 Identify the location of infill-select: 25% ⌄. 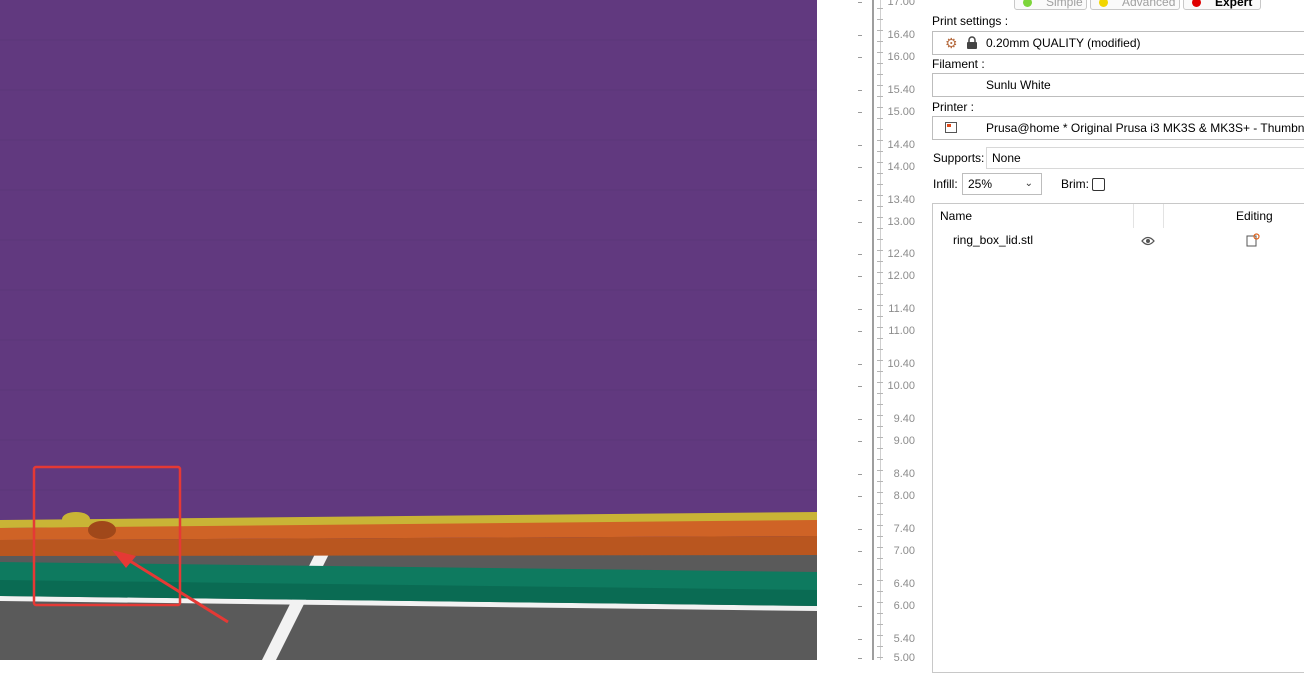
(1002, 184).